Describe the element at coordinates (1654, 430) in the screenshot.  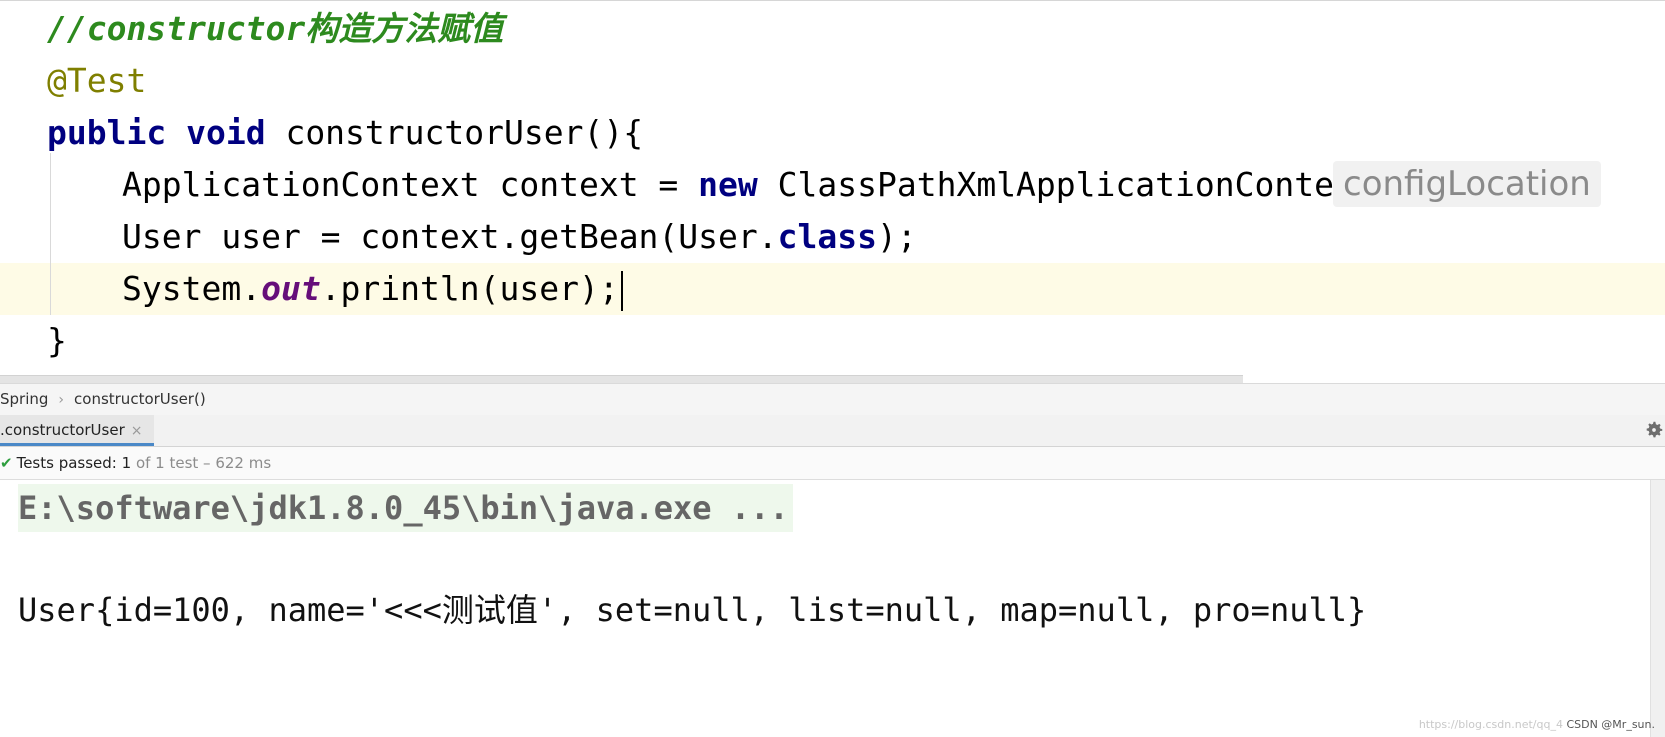
I see `gear-icon` at that location.